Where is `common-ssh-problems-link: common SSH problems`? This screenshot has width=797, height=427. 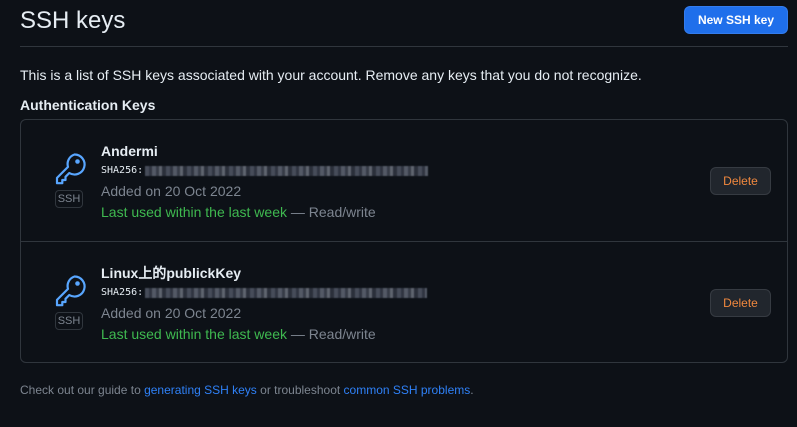
common-ssh-problems-link: common SSH problems is located at coordinates (407, 390).